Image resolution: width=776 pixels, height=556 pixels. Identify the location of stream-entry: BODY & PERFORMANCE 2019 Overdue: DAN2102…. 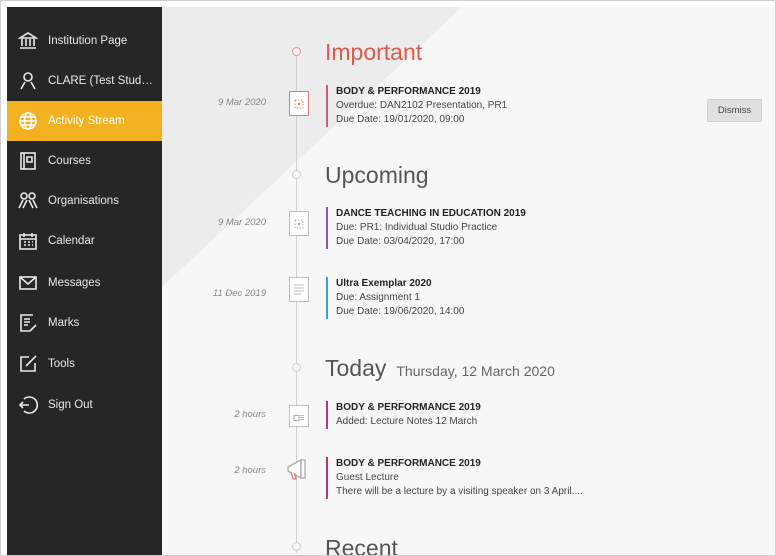
(416, 106).